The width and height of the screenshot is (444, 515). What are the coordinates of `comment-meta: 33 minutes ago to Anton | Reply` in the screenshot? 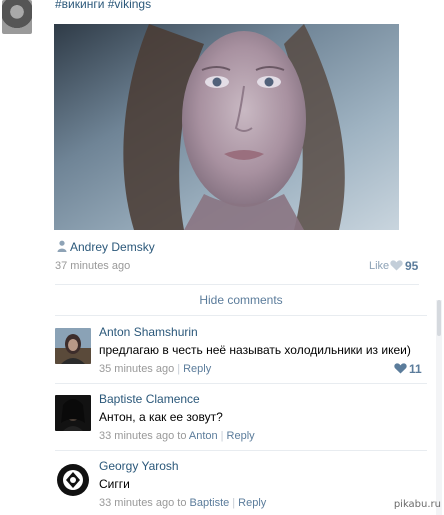 It's located at (177, 436).